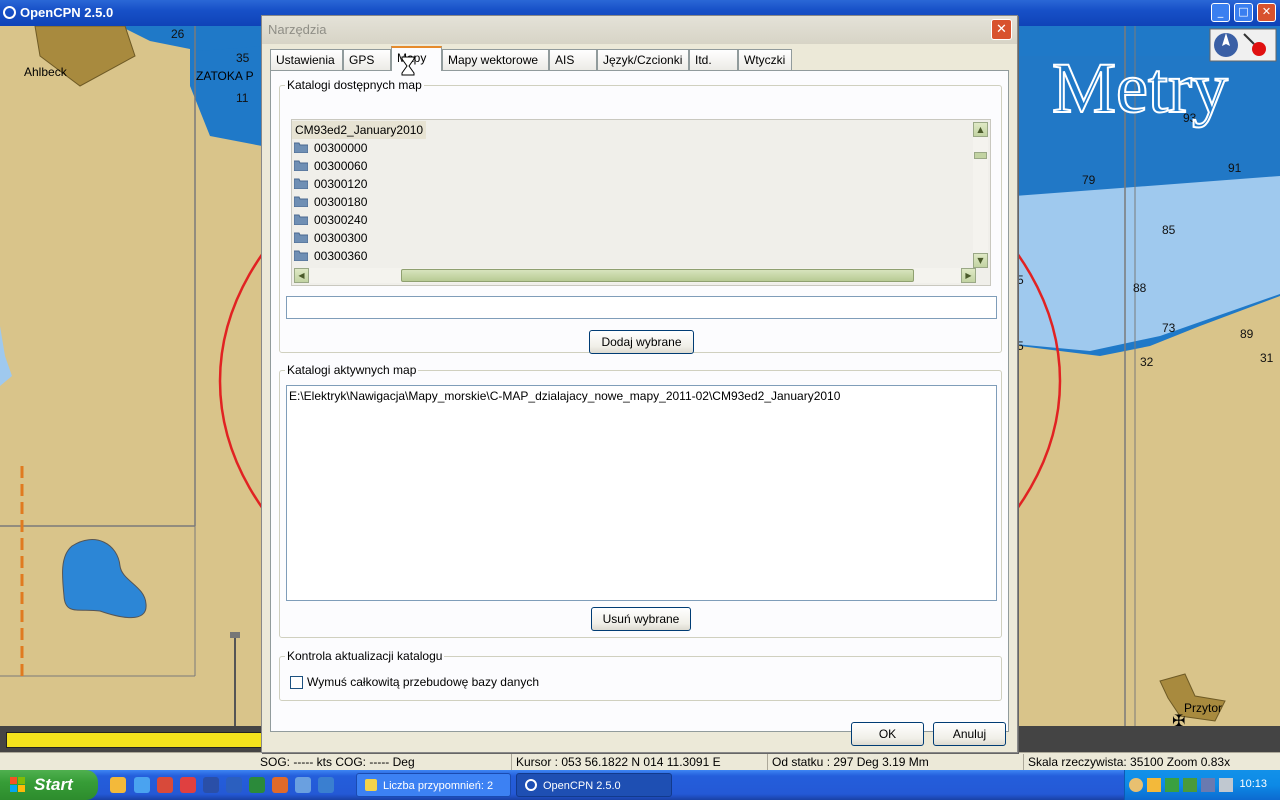 The width and height of the screenshot is (1280, 800). Describe the element at coordinates (384, 762) in the screenshot. I see `status-sog-cog: SOG: ----- kts COG: ----- Deg` at that location.